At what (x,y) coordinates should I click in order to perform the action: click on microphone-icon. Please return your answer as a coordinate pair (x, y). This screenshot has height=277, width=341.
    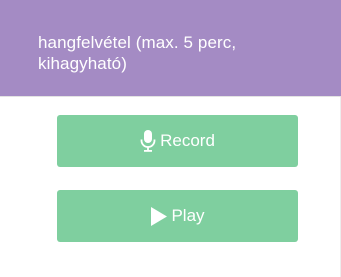
    Looking at the image, I should click on (148, 141).